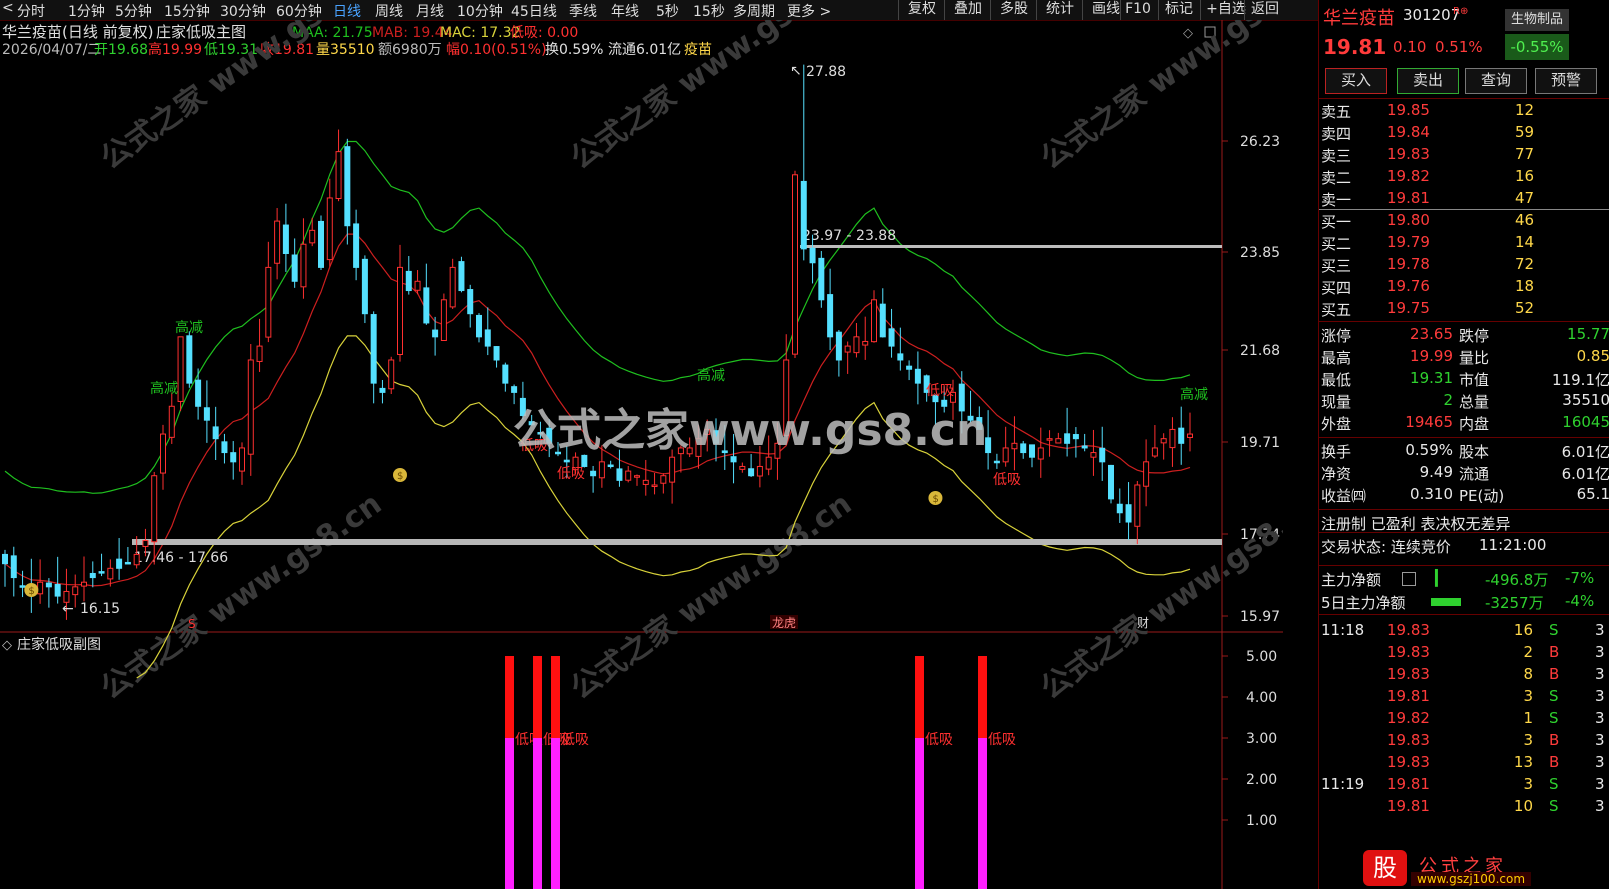 Image resolution: width=1609 pixels, height=889 pixels. I want to click on back-arrow-icon: <, so click(8, 8).